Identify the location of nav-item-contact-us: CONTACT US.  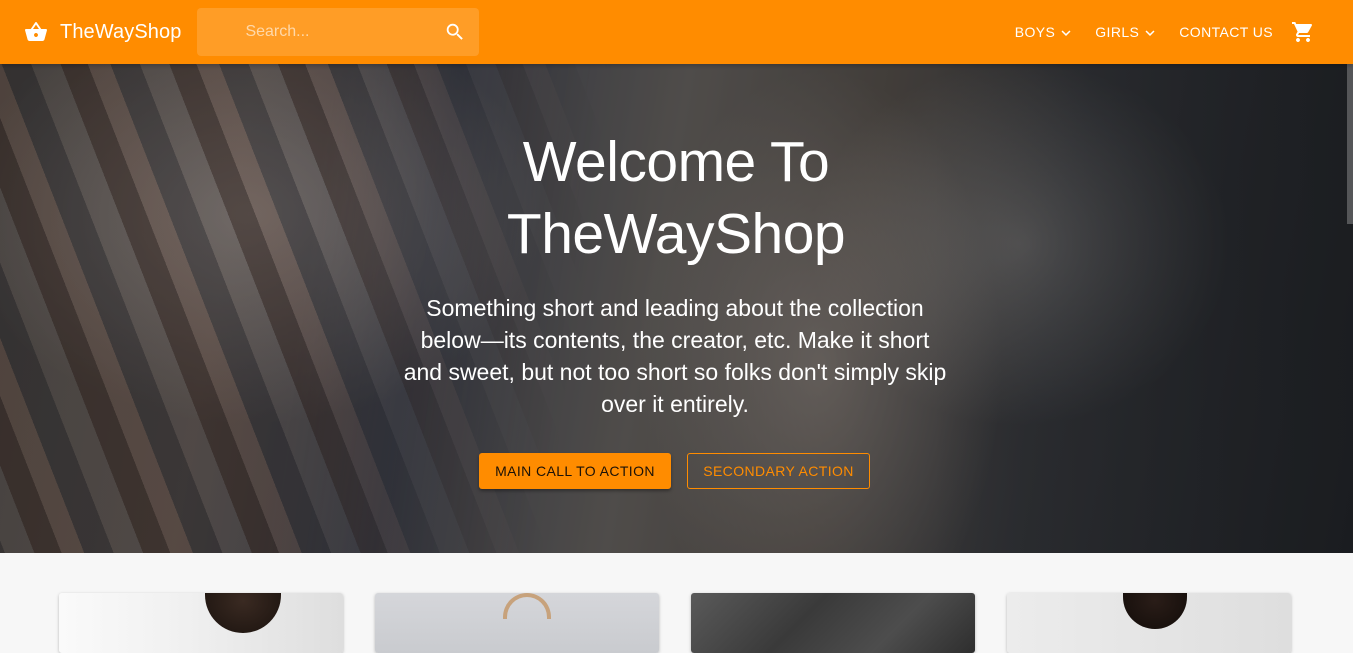
(1226, 32).